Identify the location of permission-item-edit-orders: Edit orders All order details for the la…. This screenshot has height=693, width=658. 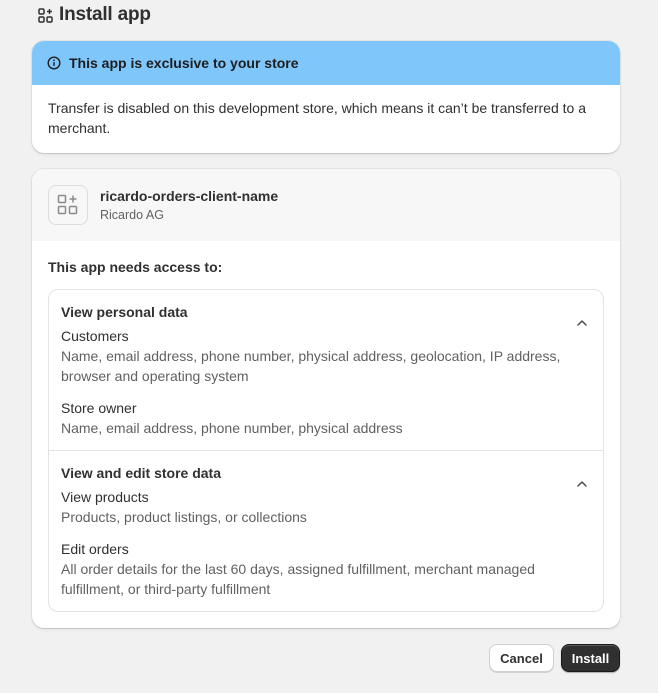
(317, 569).